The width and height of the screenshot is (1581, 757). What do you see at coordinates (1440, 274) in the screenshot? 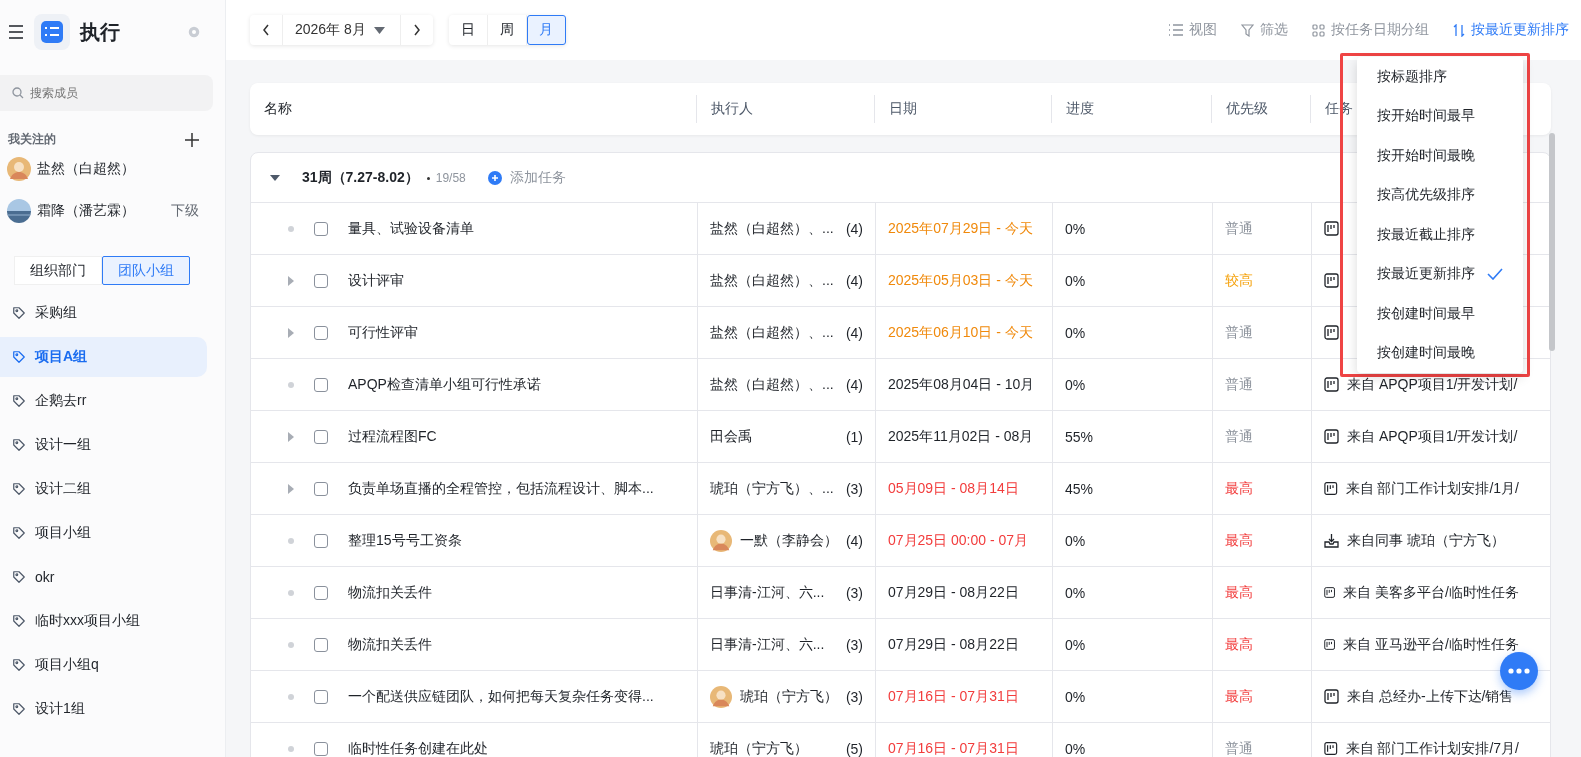
I see `sort-option: 按最近更新排序` at bounding box center [1440, 274].